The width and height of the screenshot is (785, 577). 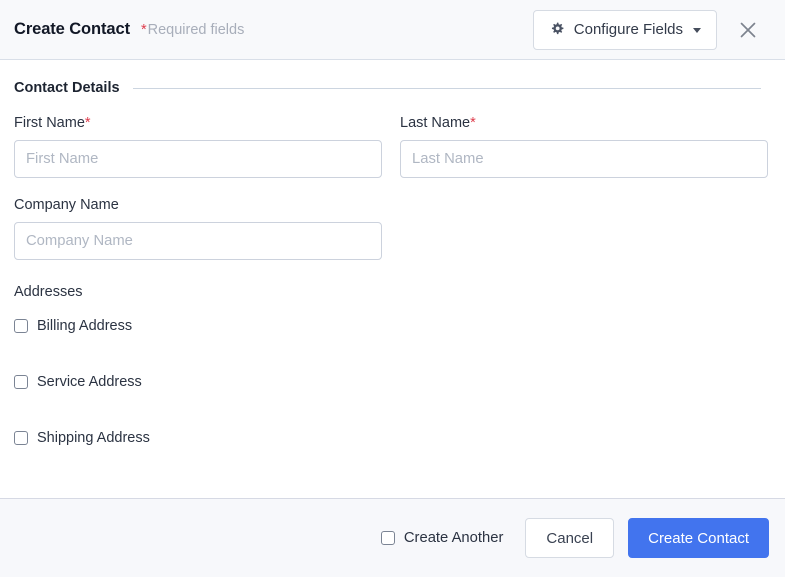 What do you see at coordinates (584, 123) in the screenshot?
I see `last-name-label: Last Name*` at bounding box center [584, 123].